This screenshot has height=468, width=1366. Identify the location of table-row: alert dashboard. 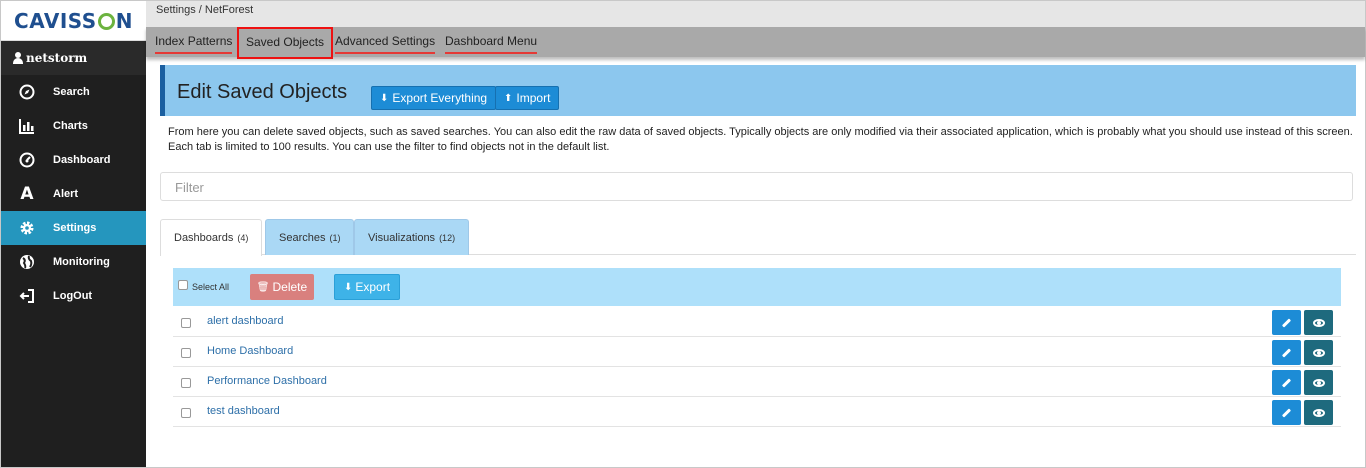
(757, 322).